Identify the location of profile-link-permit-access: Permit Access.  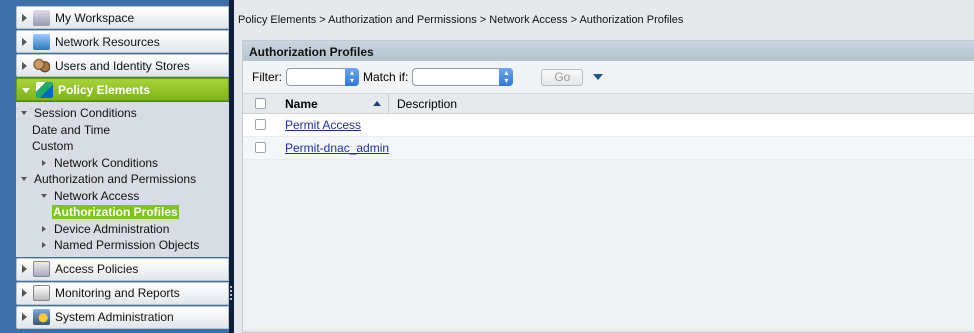
(323, 125).